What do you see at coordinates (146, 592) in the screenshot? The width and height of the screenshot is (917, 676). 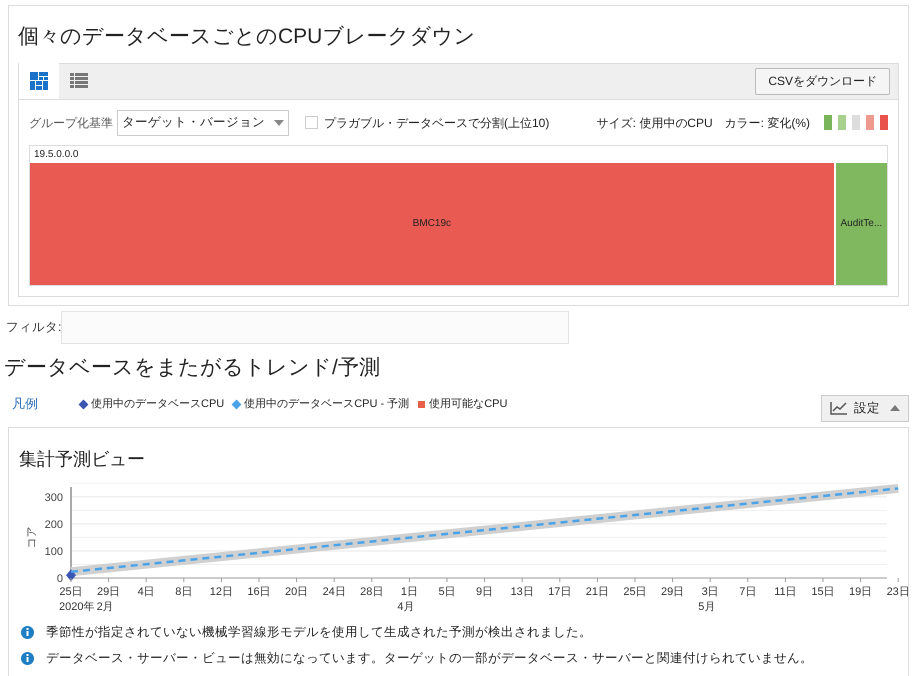 I see `x-tick-label: 4日` at bounding box center [146, 592].